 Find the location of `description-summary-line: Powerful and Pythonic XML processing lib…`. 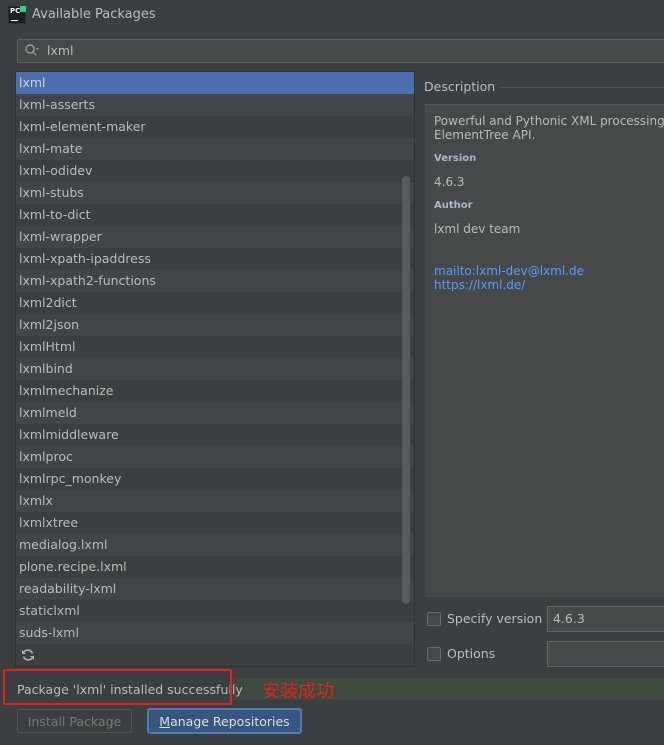

description-summary-line: Powerful and Pythonic XML processing lib… is located at coordinates (549, 121).